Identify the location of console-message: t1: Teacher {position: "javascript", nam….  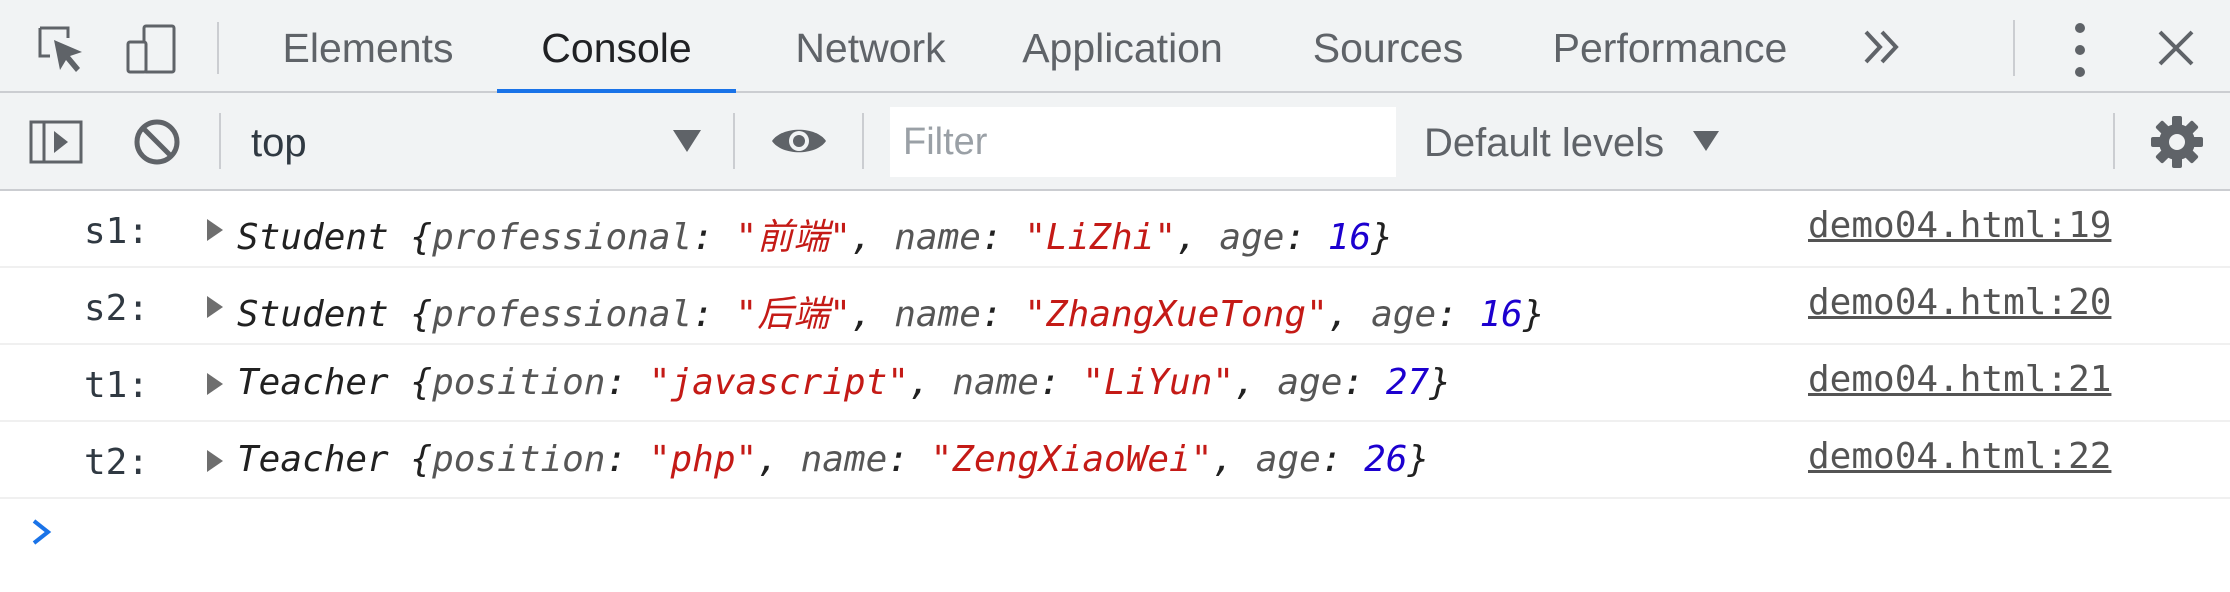
(1115, 383).